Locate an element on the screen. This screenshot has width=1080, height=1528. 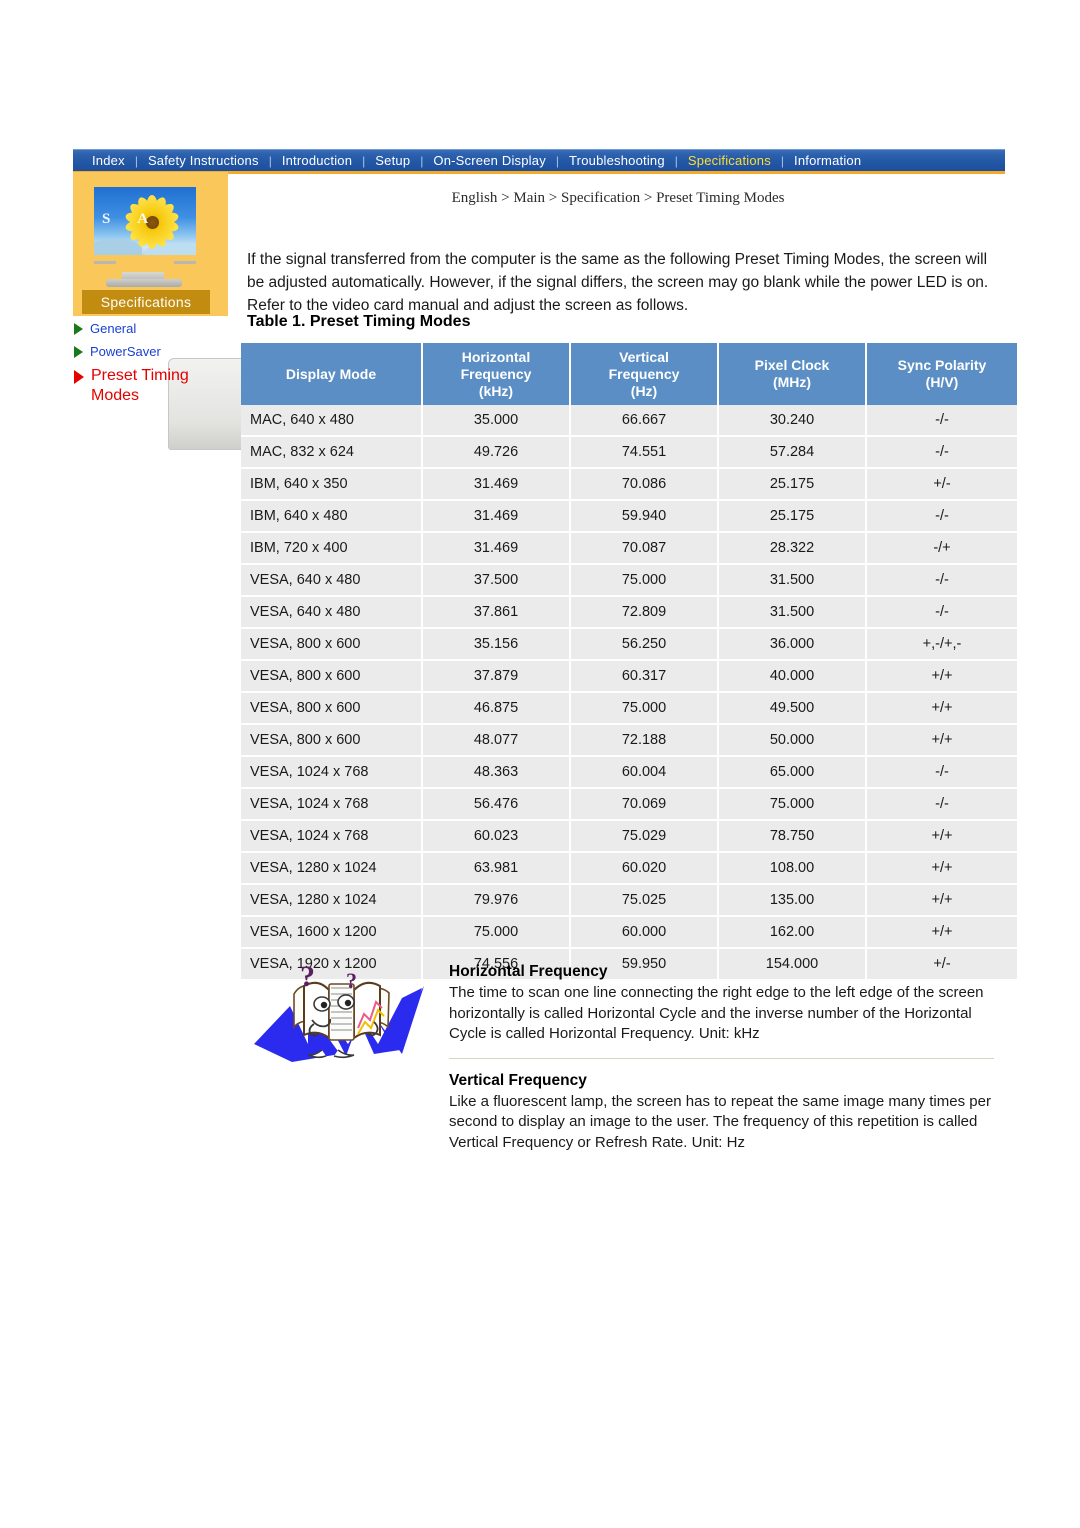
cell-value: 46.875 is located at coordinates (497, 709).